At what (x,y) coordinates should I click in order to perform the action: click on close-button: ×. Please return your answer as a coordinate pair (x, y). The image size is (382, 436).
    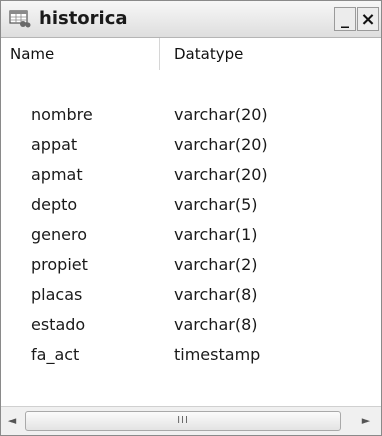
    Looking at the image, I should click on (368, 19).